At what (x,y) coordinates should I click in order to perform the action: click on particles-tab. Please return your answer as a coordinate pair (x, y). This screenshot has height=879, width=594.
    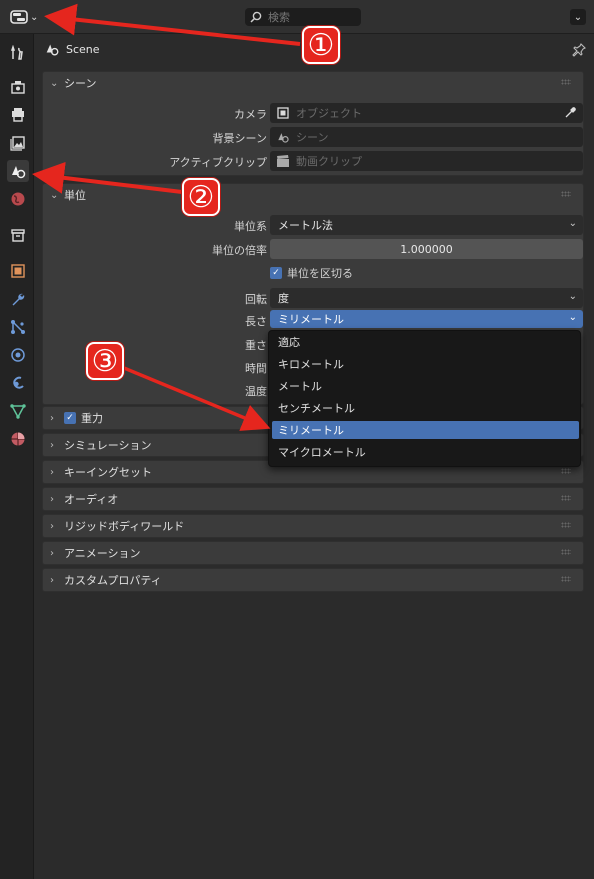
    Looking at the image, I should click on (18, 327).